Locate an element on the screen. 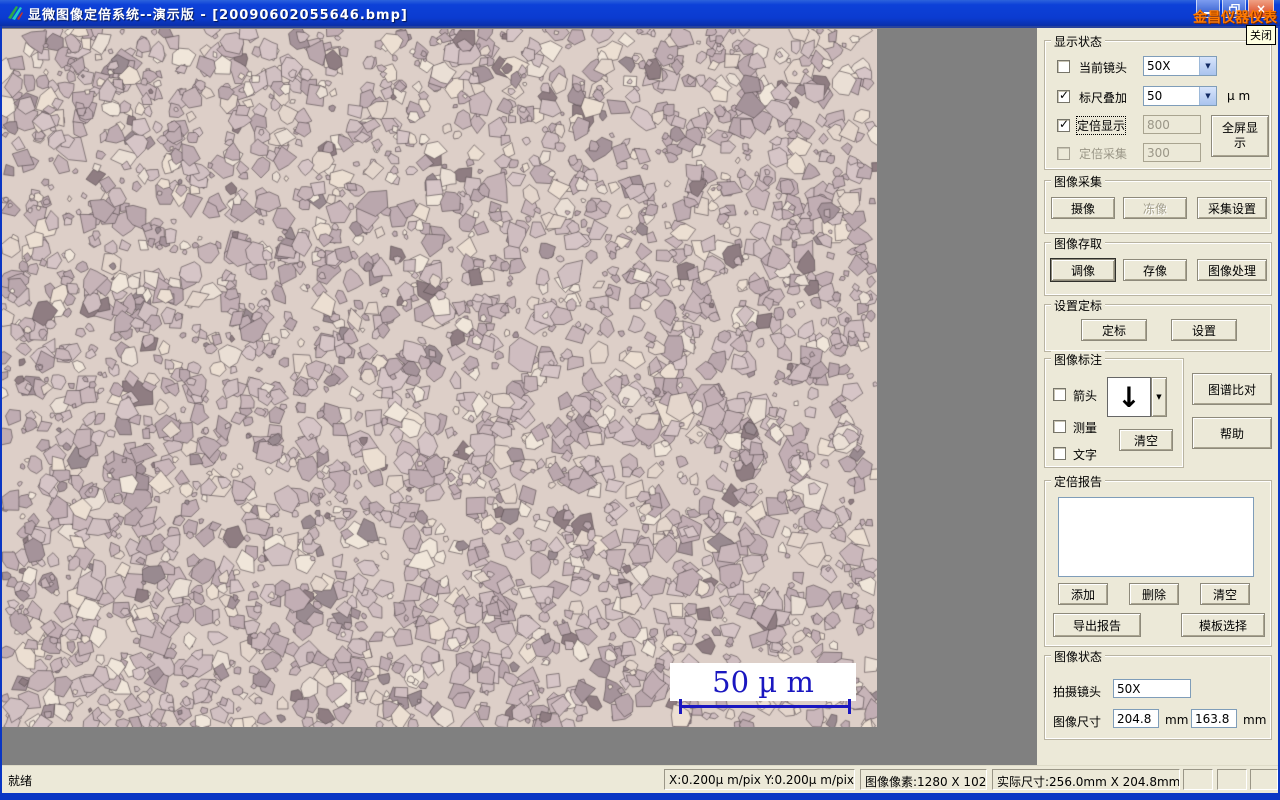  arrow-style-picker: ↓ is located at coordinates (1137, 397).